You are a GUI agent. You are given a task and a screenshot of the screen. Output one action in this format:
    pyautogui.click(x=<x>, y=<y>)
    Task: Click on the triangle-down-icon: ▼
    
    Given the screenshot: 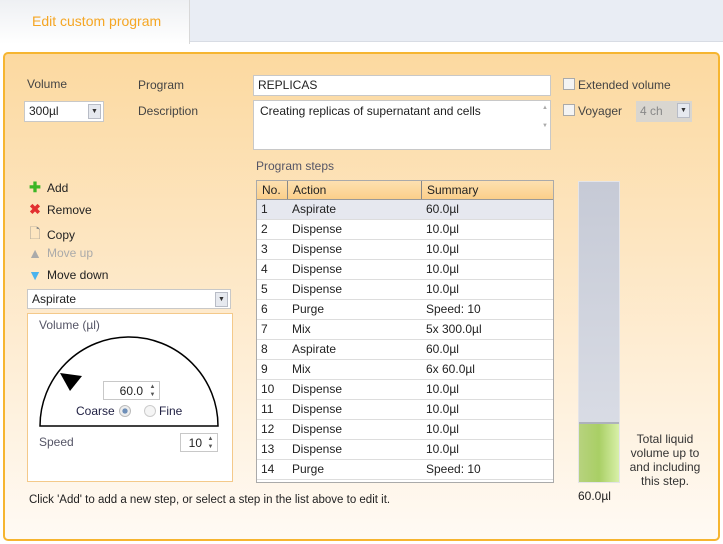 What is the action you would take?
    pyautogui.click(x=35, y=275)
    